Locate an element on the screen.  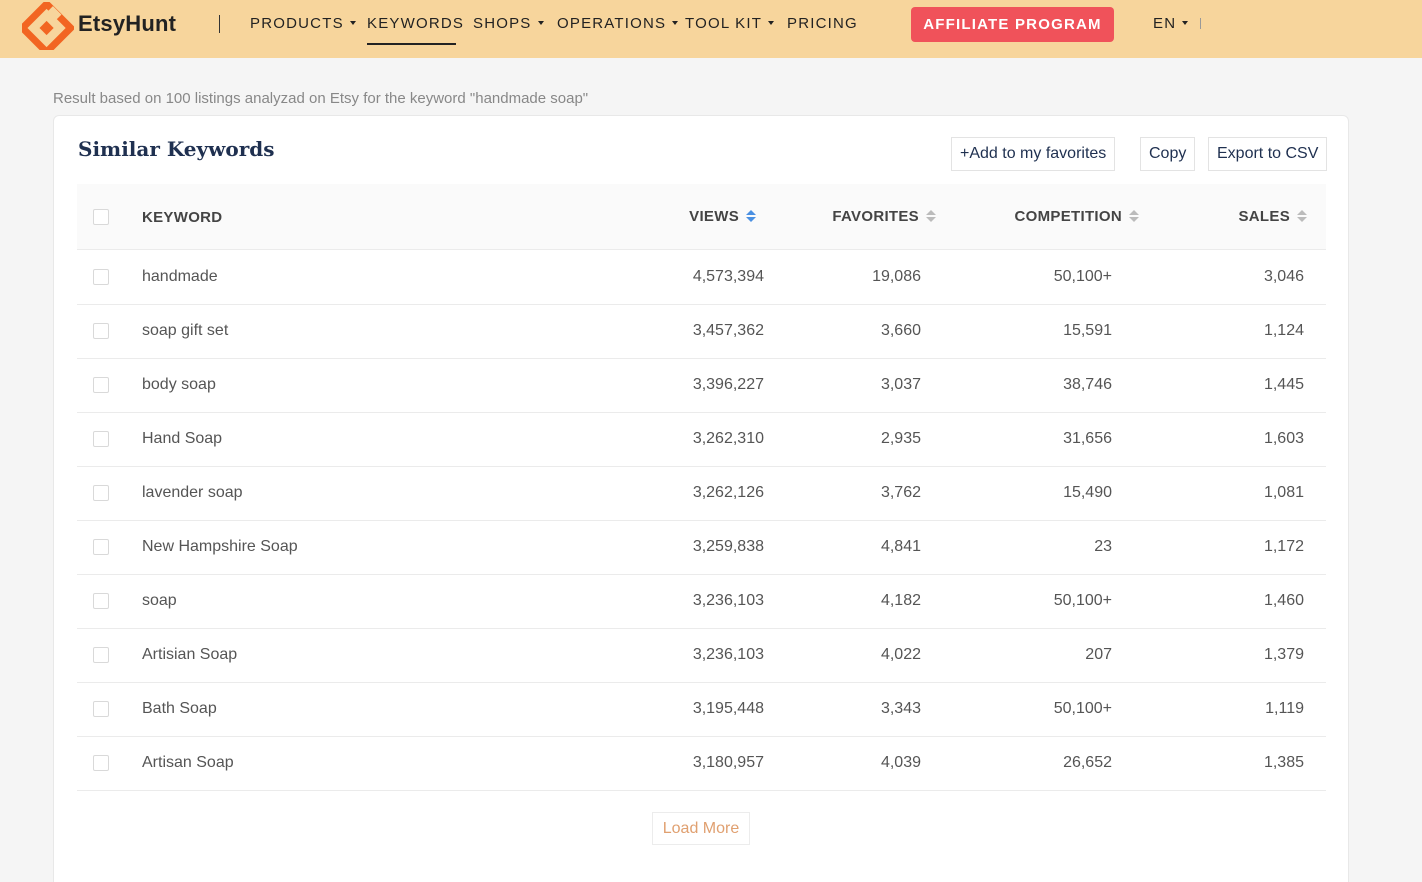
nav-operations: OPERATIONS is located at coordinates (618, 23).